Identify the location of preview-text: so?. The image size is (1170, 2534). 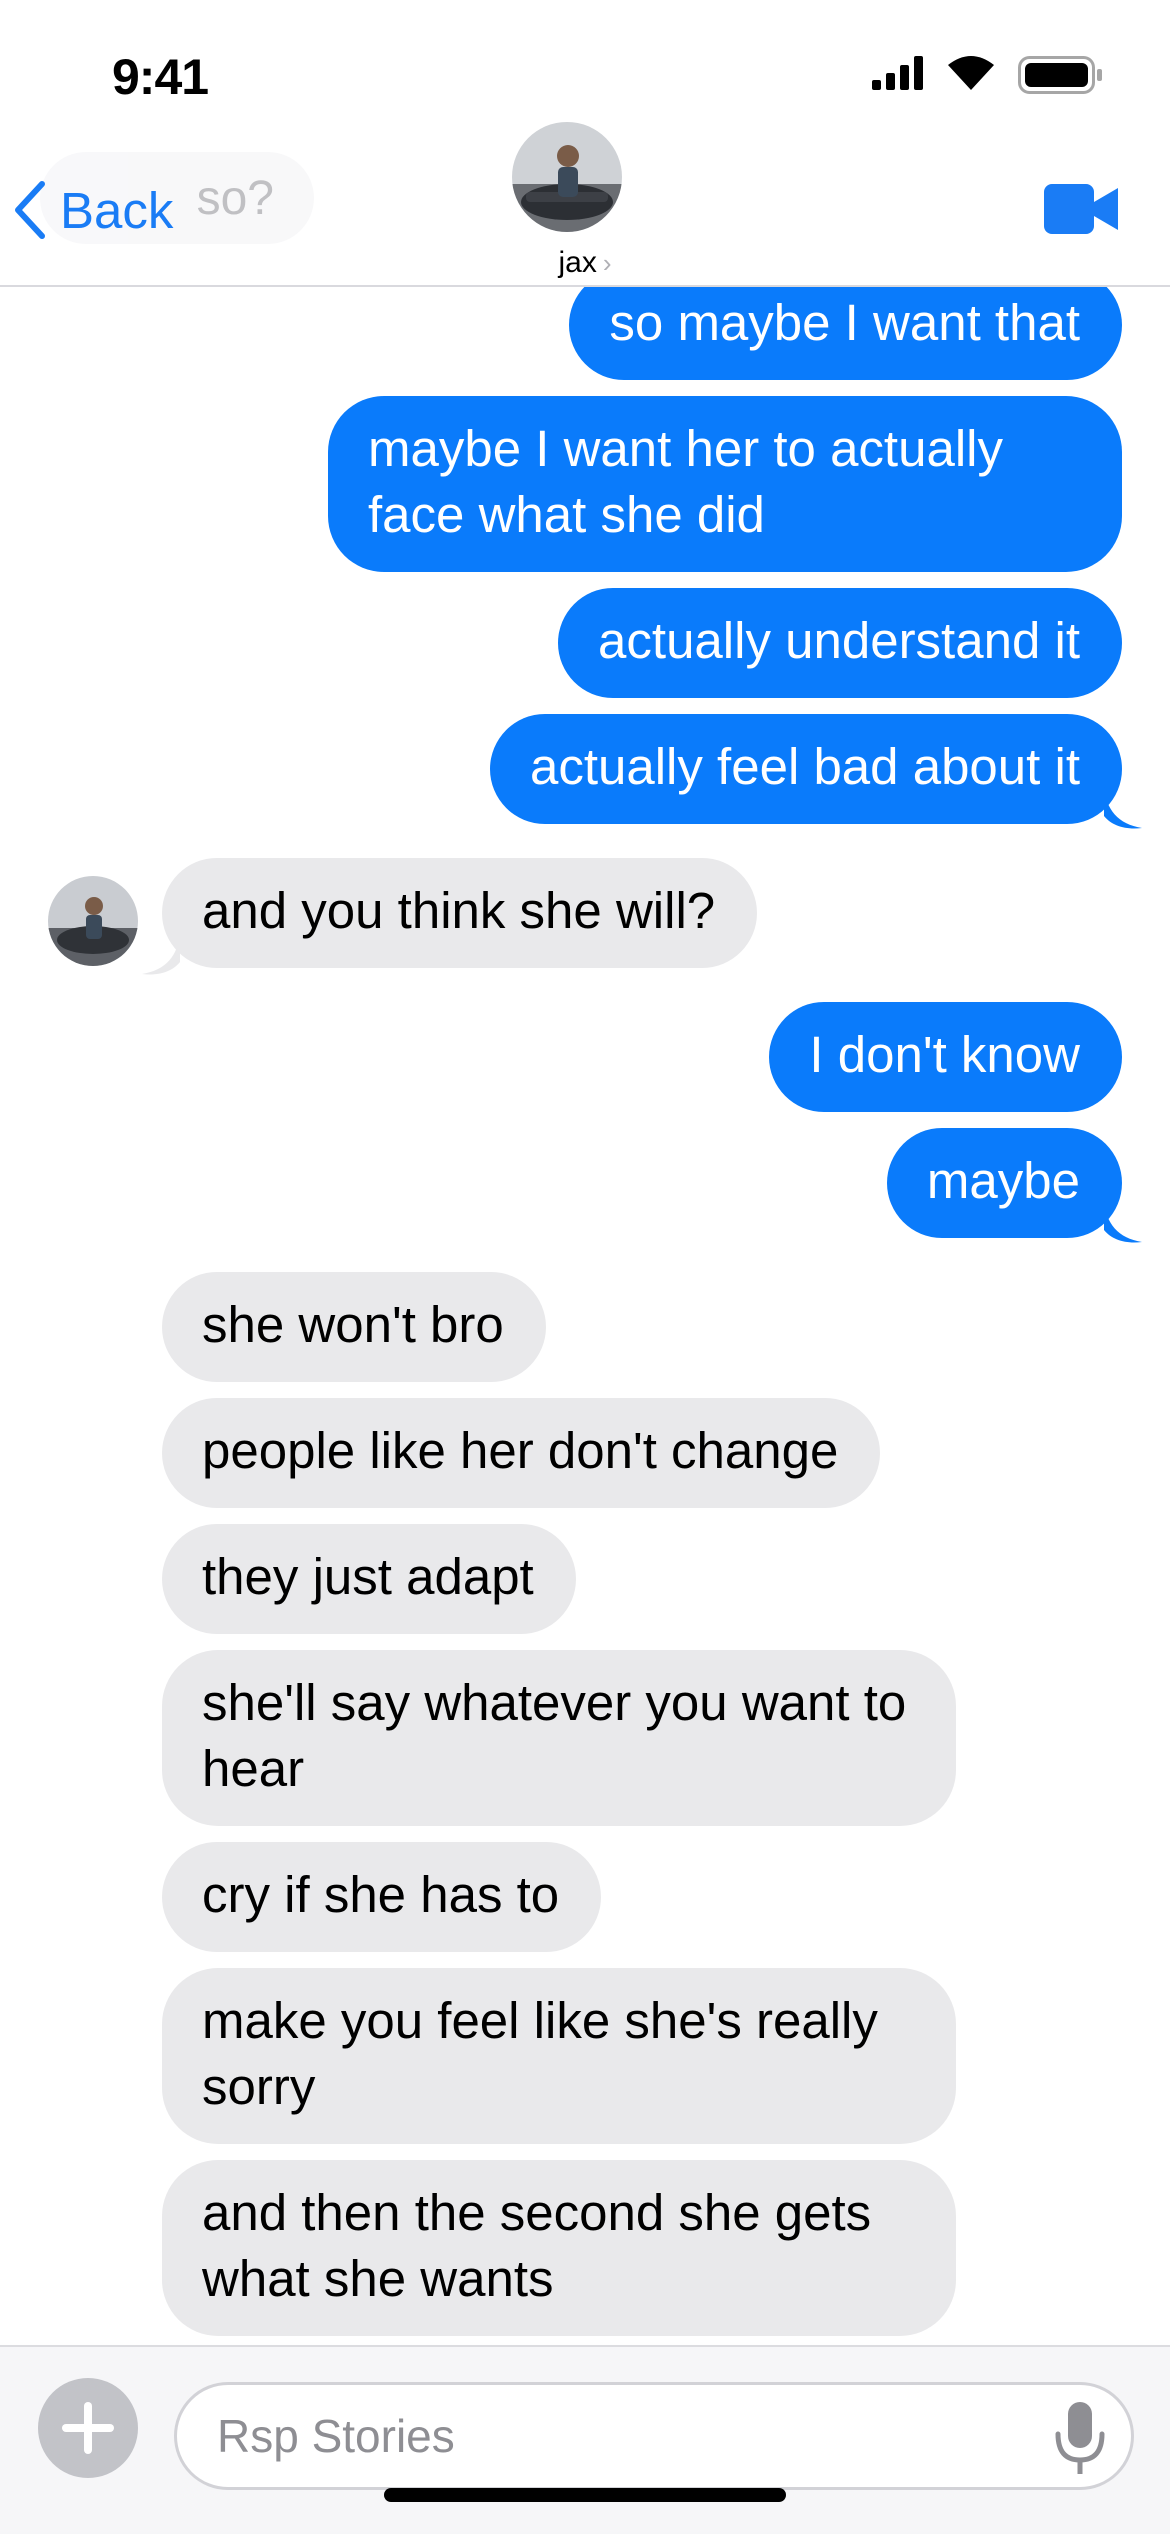
(235, 198).